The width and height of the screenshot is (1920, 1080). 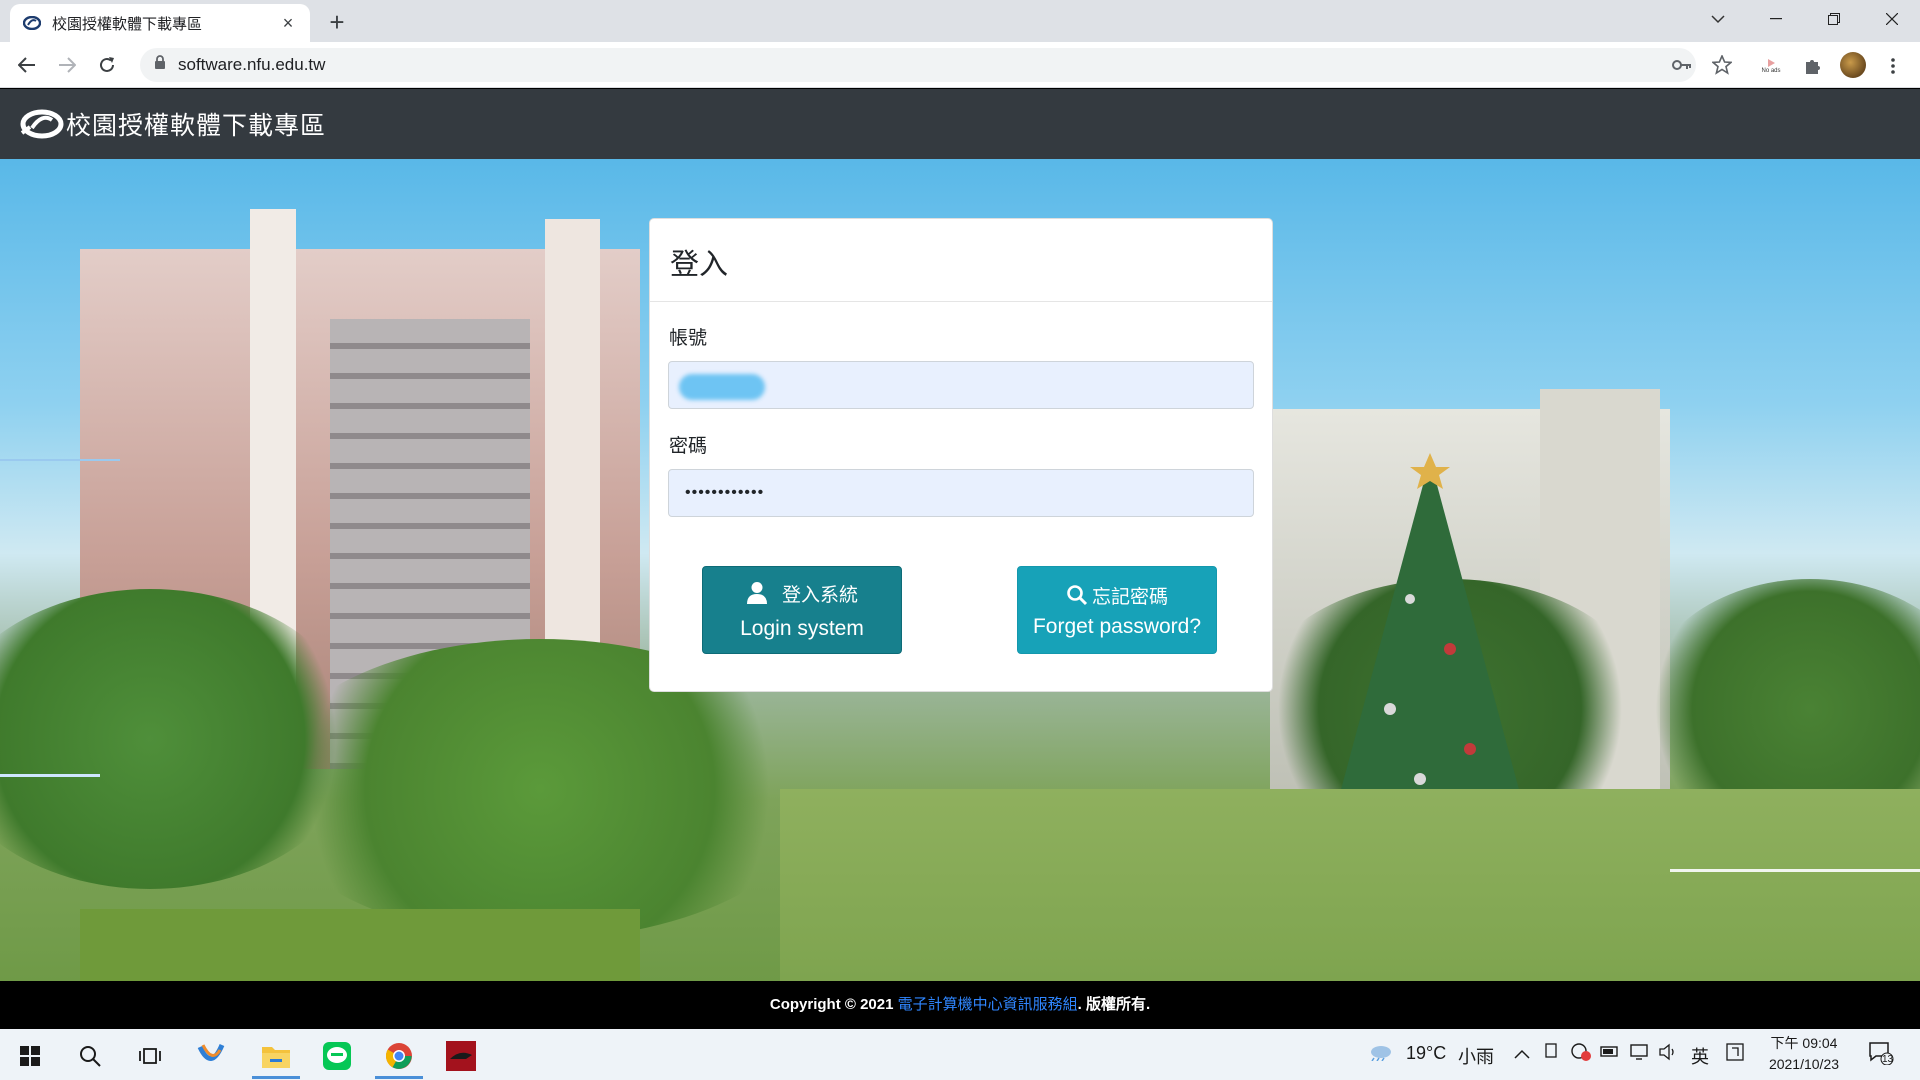 I want to click on login-title: 登入, so click(x=699, y=265).